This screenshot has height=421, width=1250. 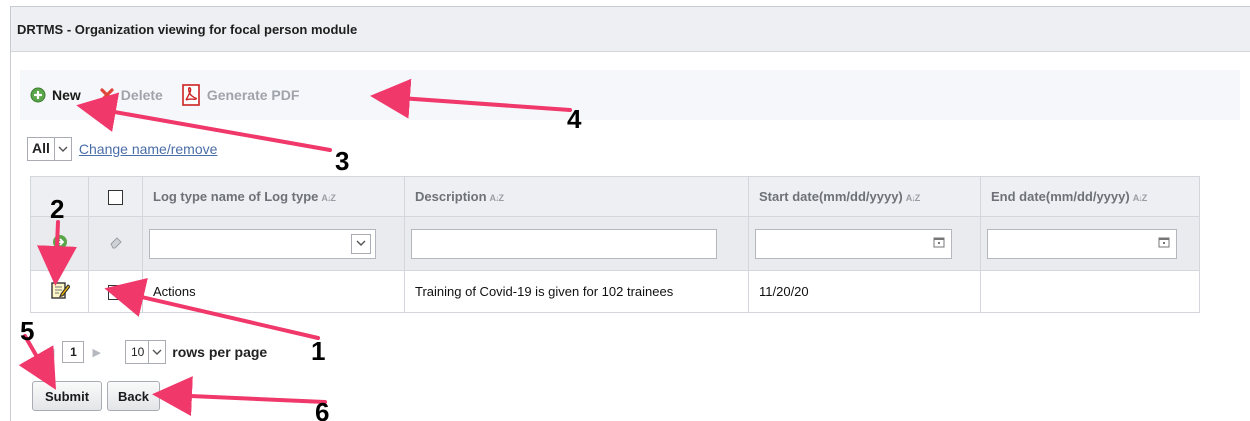 I want to click on view-select: All, so click(x=49, y=149).